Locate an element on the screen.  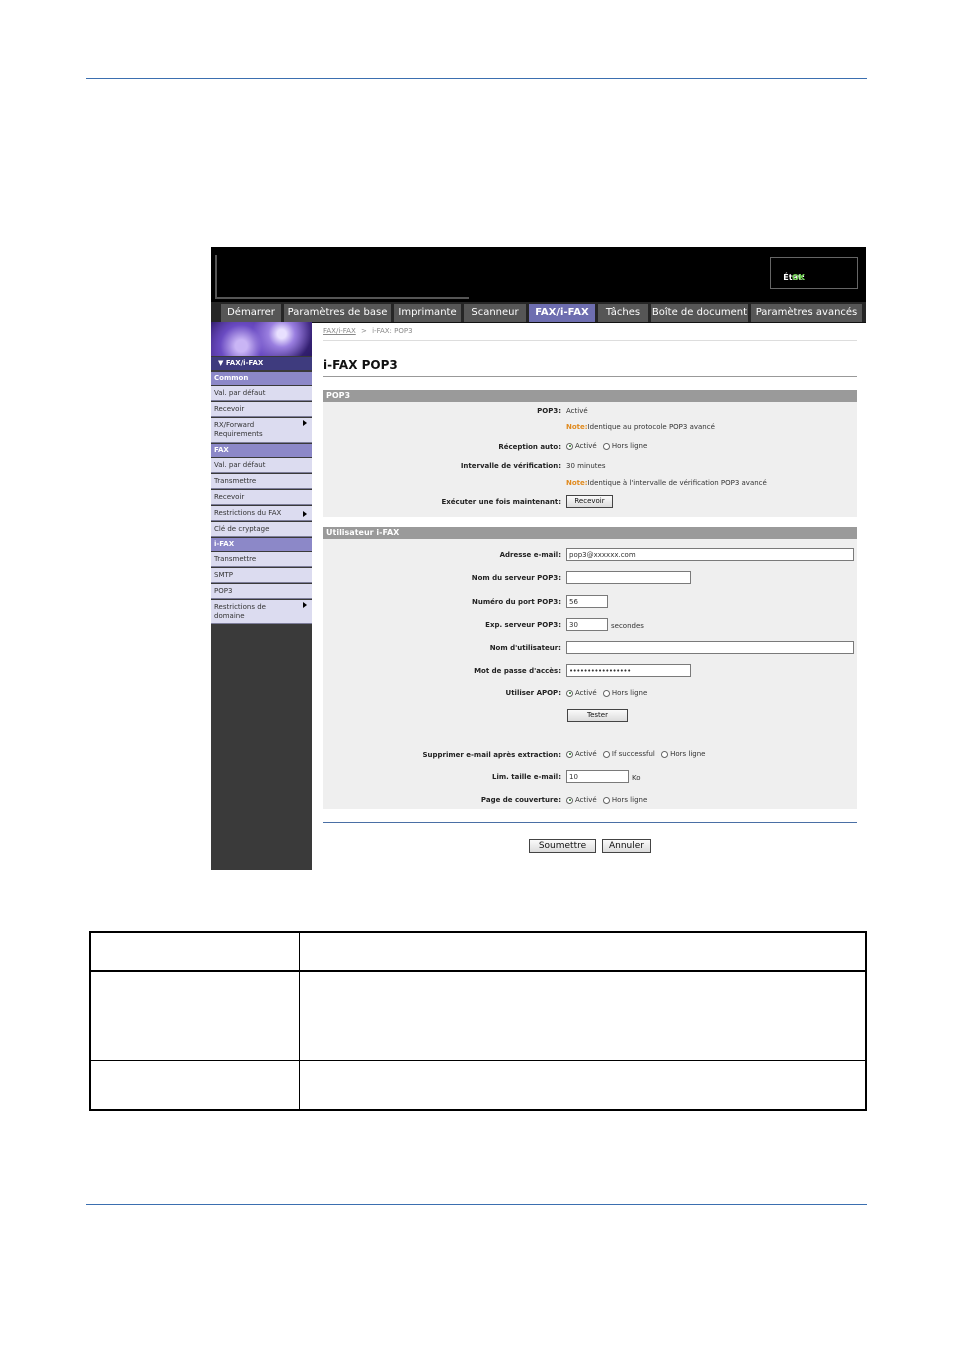
tab-scanneur: Scanneur is located at coordinates (495, 313).